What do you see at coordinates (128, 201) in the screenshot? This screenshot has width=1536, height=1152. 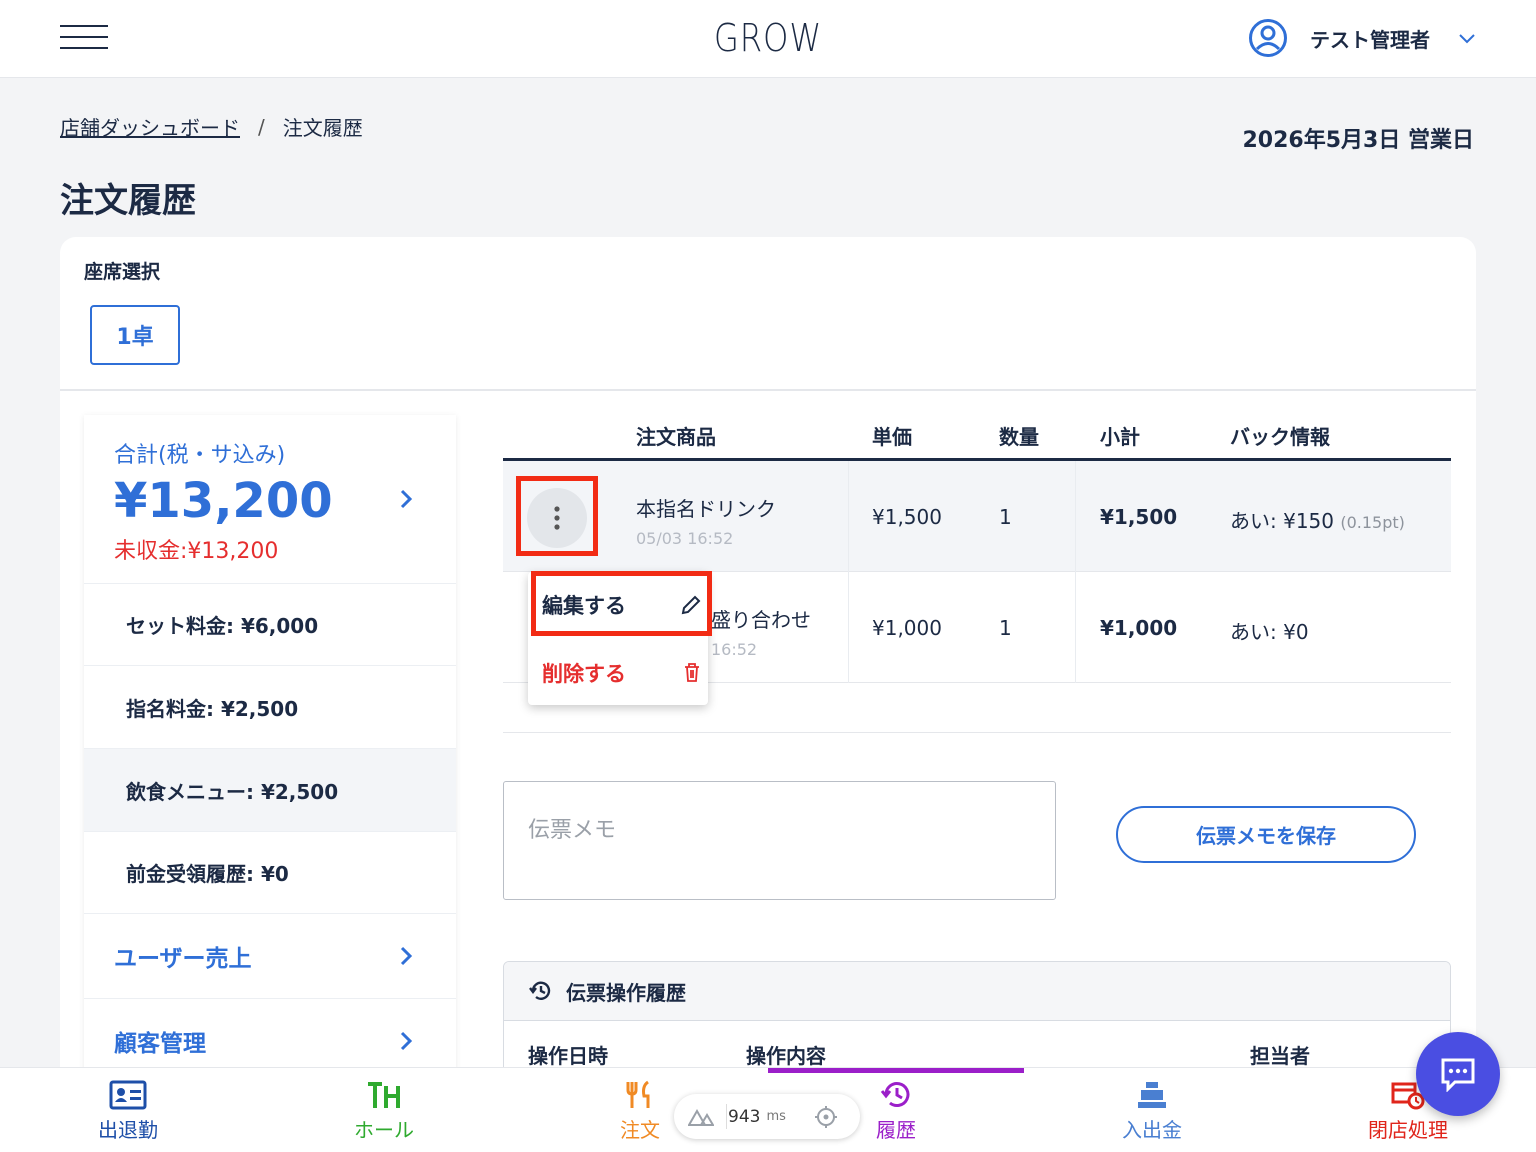 I see `page-title: 注文履歴` at bounding box center [128, 201].